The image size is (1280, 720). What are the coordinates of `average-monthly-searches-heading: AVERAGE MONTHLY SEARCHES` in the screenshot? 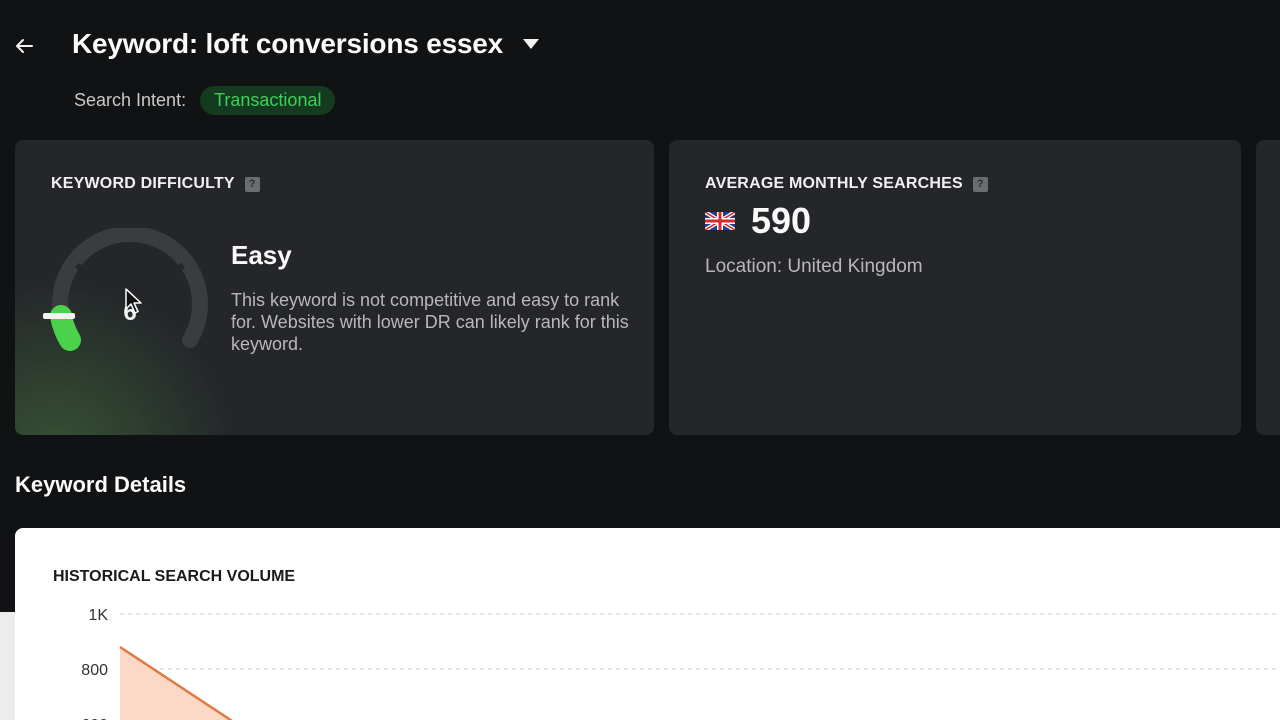 It's located at (834, 183).